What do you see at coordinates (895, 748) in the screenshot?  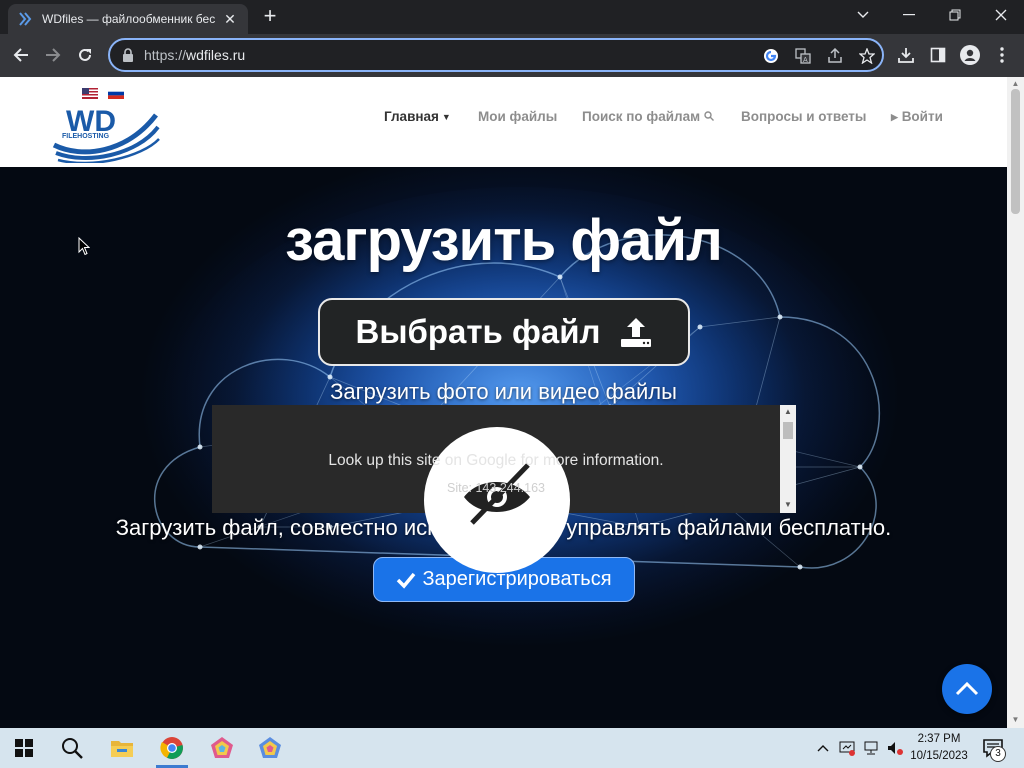 I see `volume-muted-icon` at bounding box center [895, 748].